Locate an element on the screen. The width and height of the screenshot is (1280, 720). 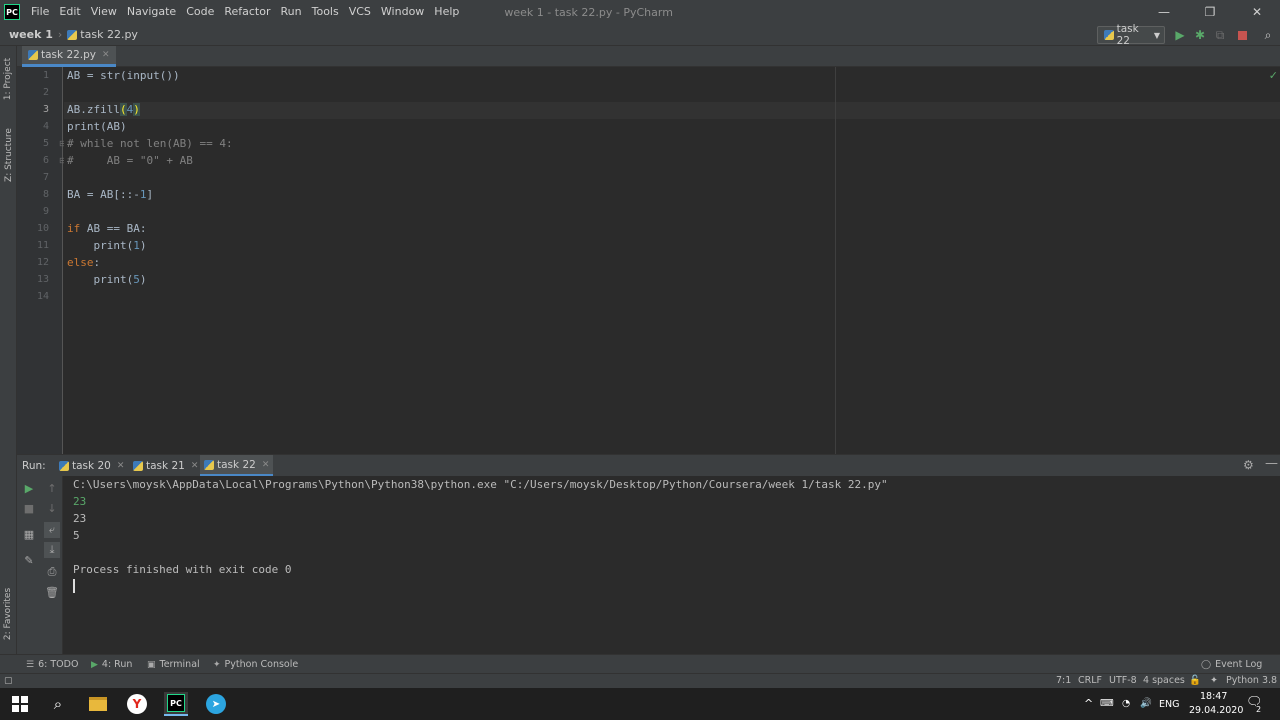
code-line-12: else: is located at coordinates (84, 262).